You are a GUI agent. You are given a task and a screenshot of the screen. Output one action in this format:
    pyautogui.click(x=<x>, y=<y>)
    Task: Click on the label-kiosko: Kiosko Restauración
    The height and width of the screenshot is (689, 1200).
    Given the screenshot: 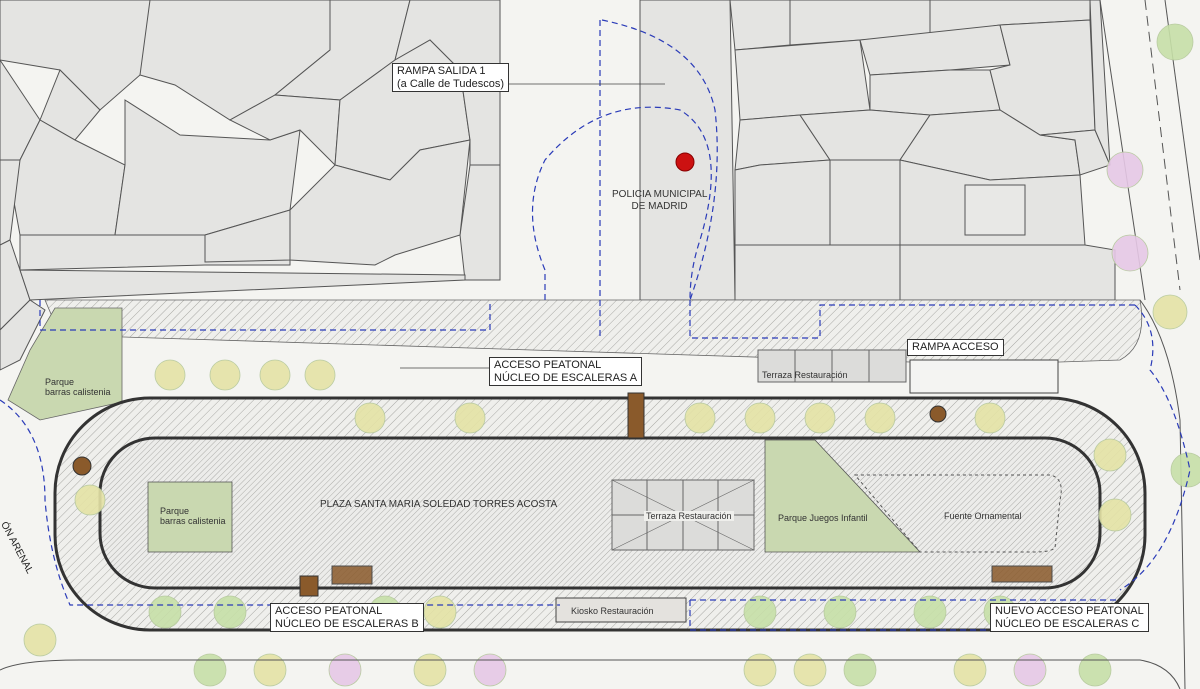 What is the action you would take?
    pyautogui.click(x=612, y=611)
    